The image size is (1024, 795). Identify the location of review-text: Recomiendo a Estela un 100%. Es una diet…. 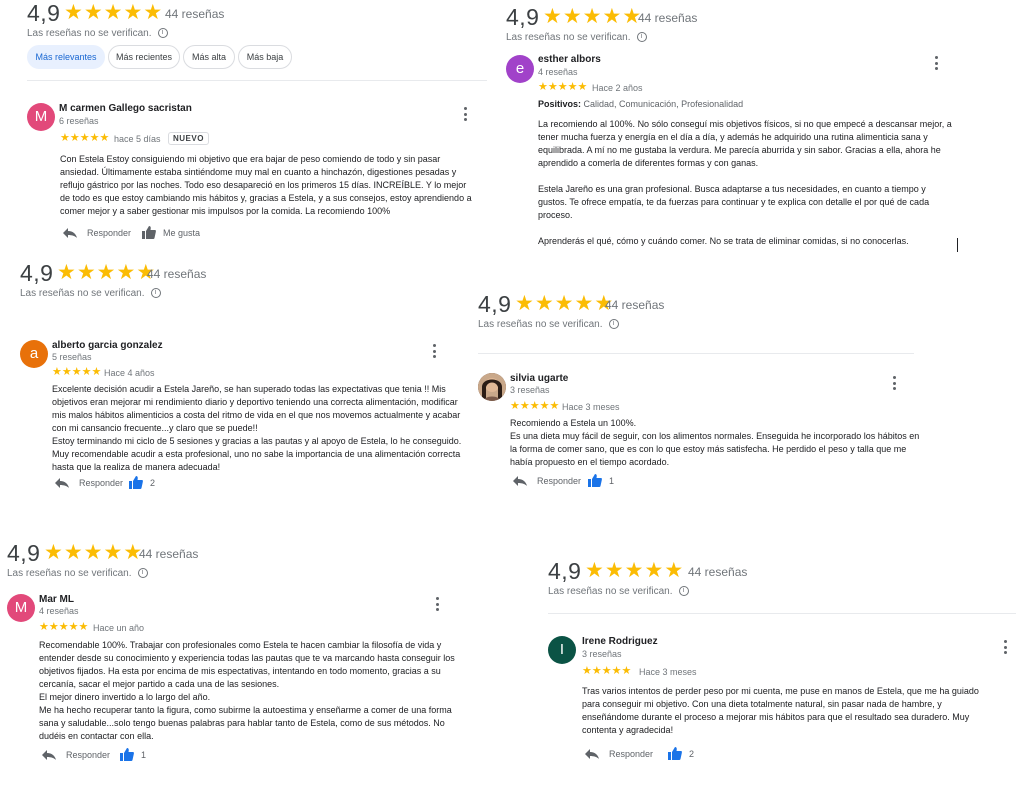
(715, 442).